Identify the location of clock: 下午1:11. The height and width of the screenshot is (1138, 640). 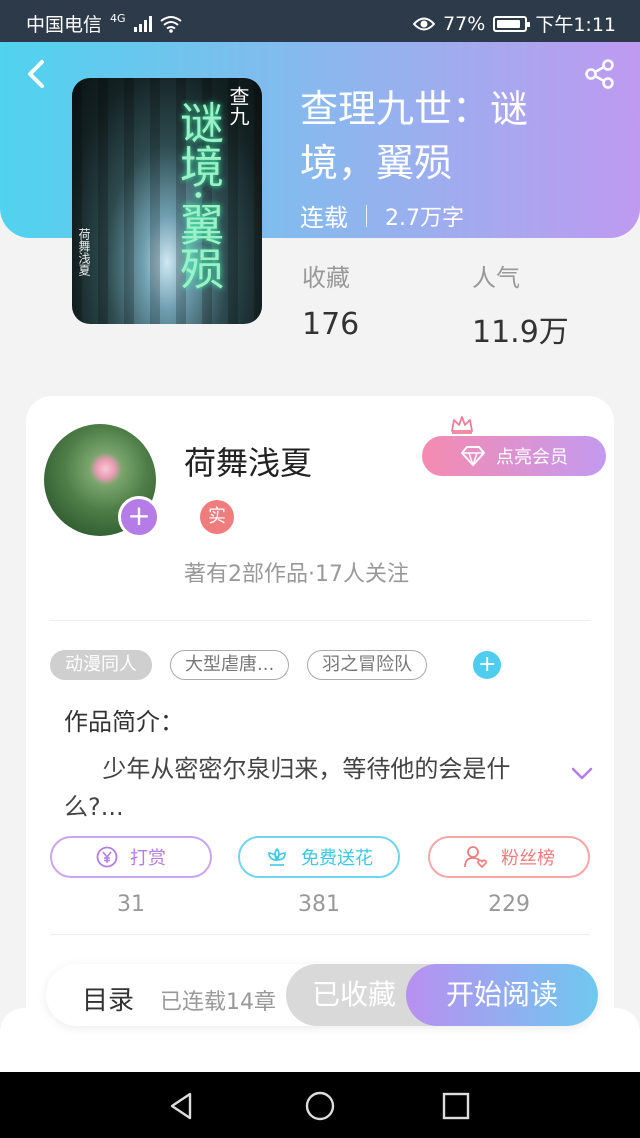
(575, 25).